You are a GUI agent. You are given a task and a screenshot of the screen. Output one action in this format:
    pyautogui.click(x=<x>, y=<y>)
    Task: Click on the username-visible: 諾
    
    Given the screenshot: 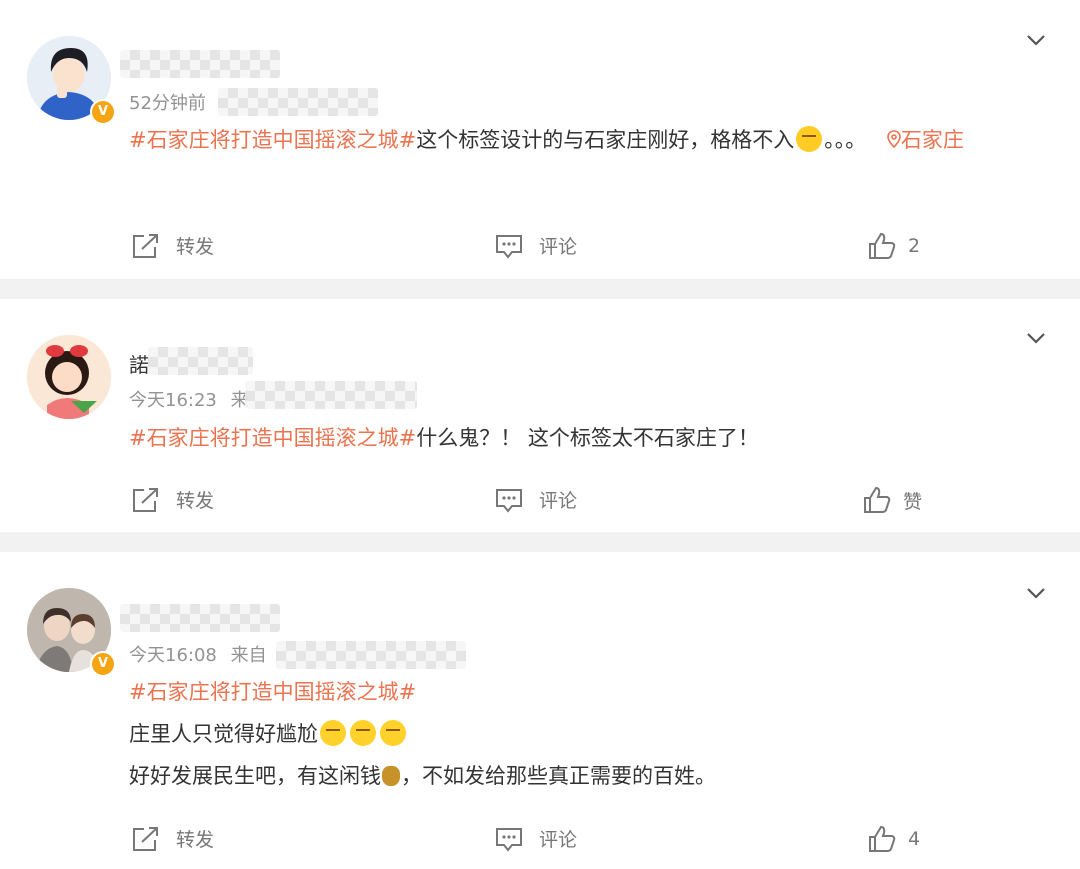 What is the action you would take?
    pyautogui.click(x=139, y=365)
    